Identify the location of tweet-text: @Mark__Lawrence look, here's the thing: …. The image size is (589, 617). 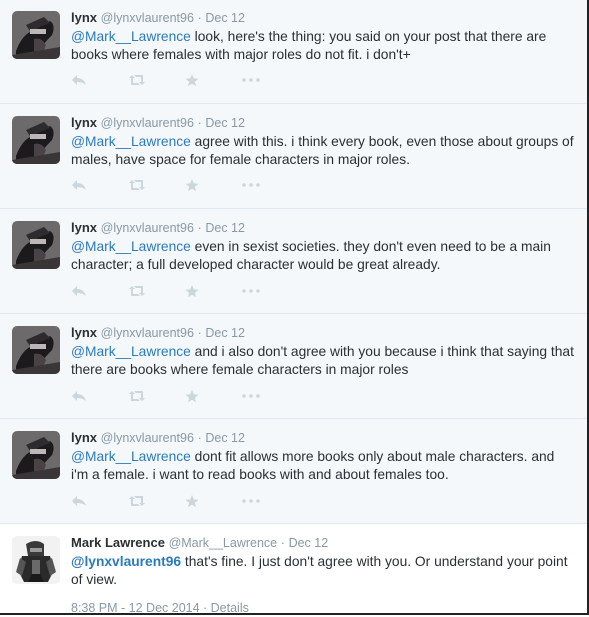
(323, 46).